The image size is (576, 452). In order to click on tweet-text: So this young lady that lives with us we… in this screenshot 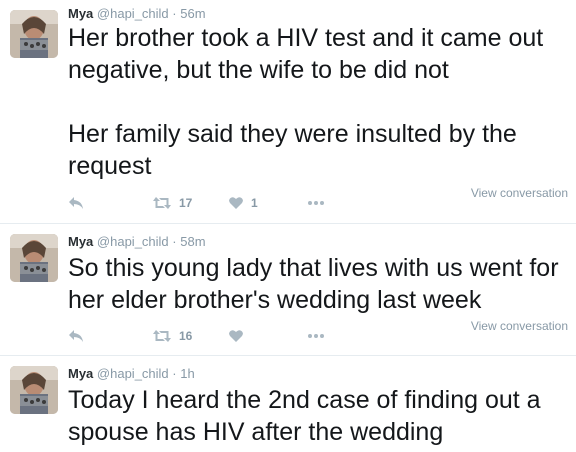, I will do `click(317, 284)`.